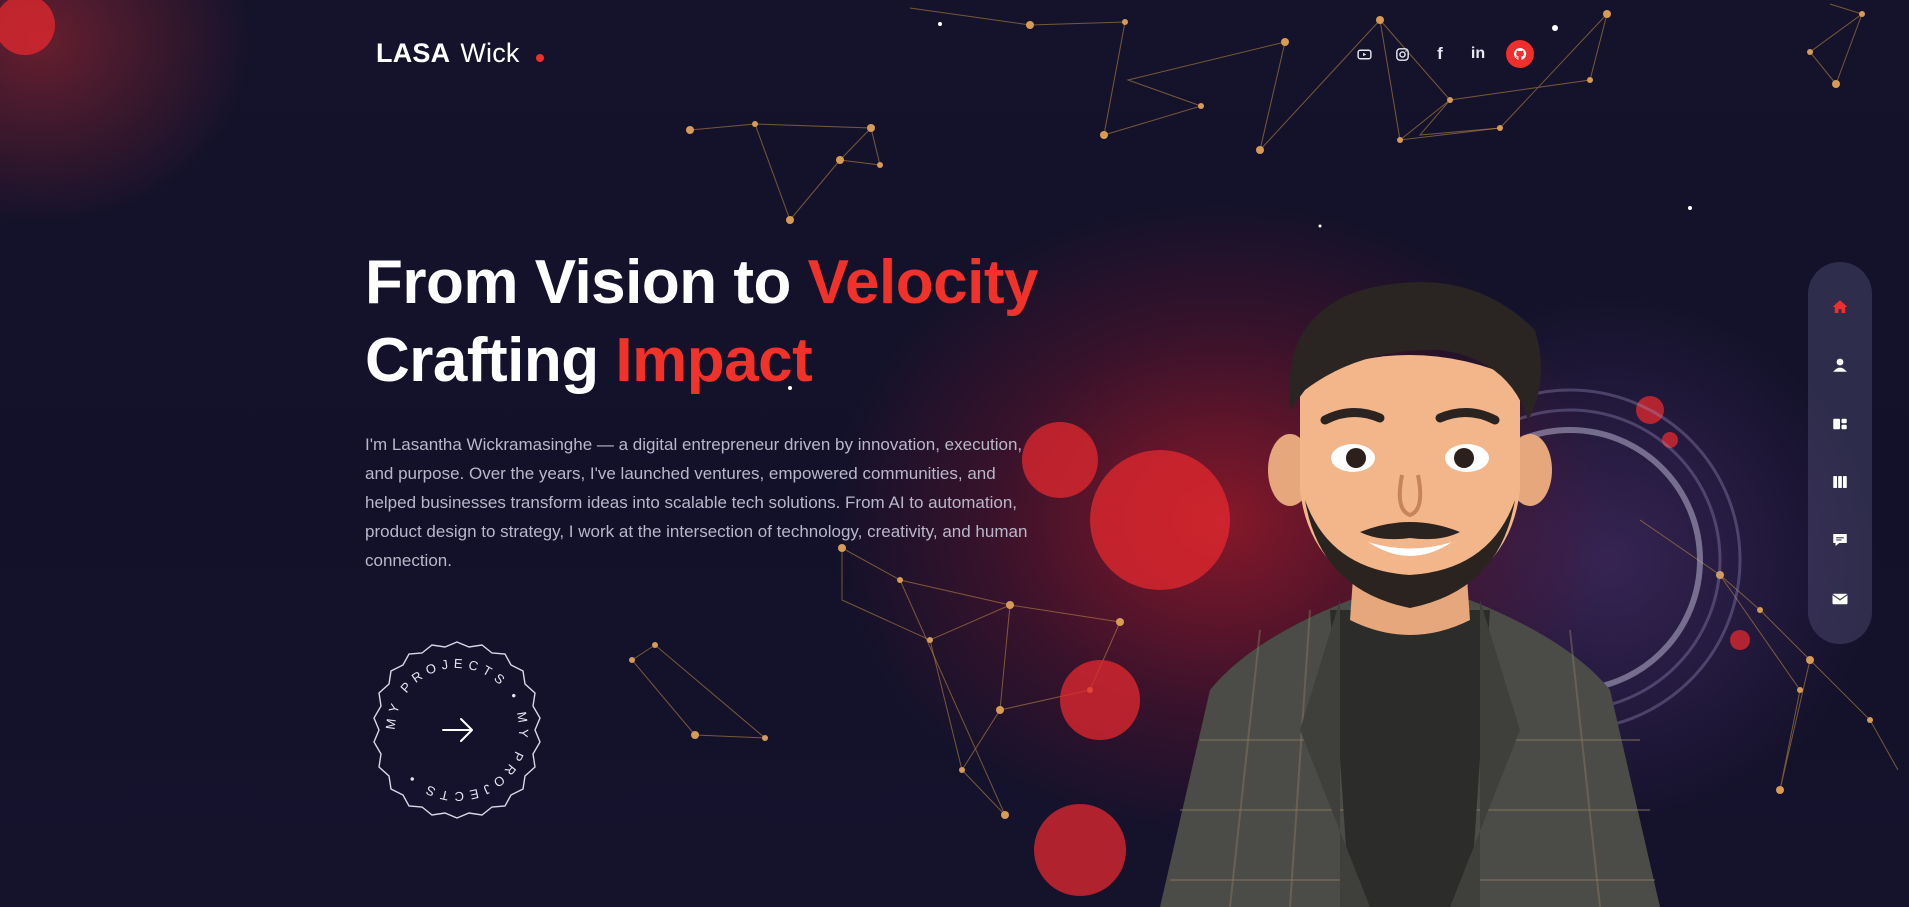 The image size is (1909, 907). Describe the element at coordinates (490, 53) in the screenshot. I see `logo-light-text: Wick` at that location.